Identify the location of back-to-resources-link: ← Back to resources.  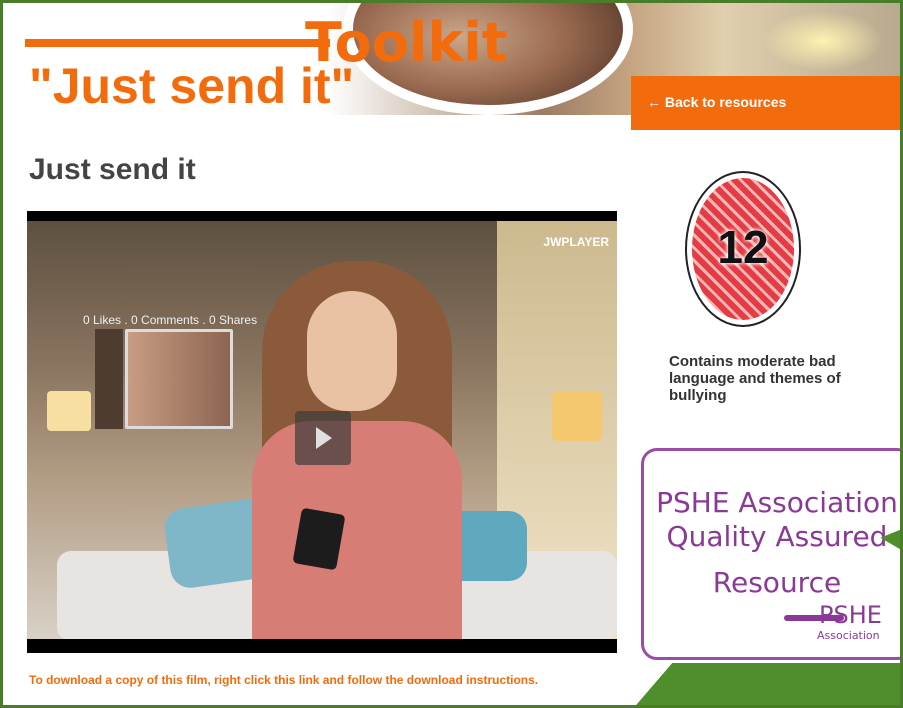
(716, 102).